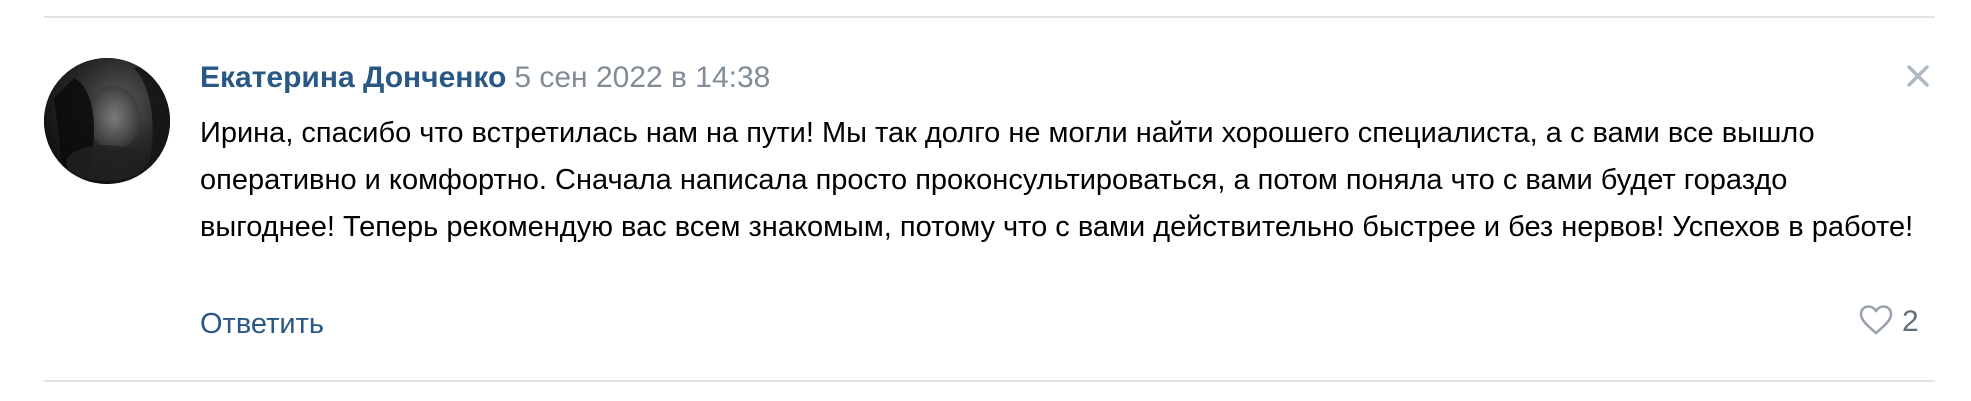 Image resolution: width=1971 pixels, height=401 pixels. I want to click on heart-outline-icon, so click(1876, 322).